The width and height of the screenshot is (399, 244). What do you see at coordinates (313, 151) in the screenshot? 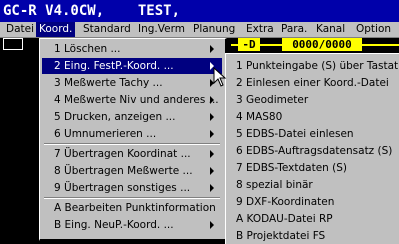
I see `submenu-item-edbs-auftrag: 6 EDBS-Auftragsdatensatz (S)` at bounding box center [313, 151].